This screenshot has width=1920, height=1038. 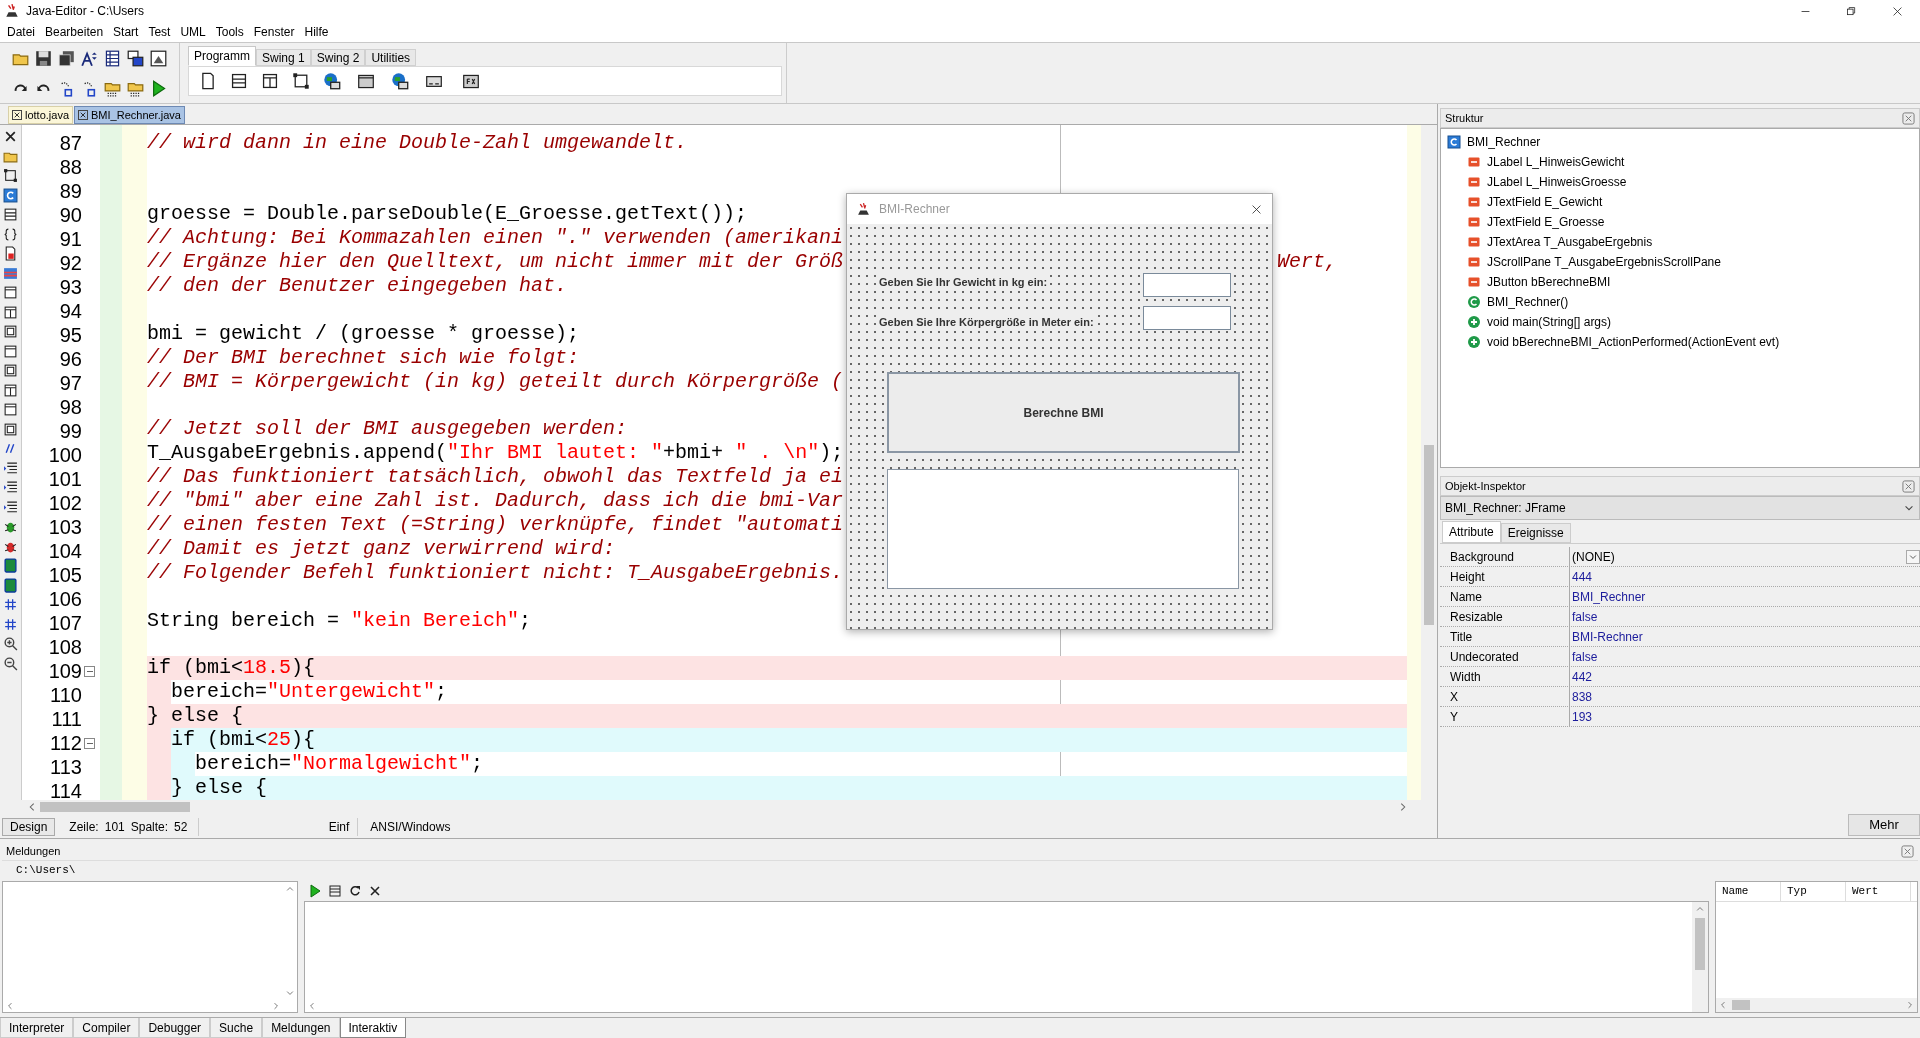 What do you see at coordinates (1851, 11) in the screenshot?
I see `restore-icon` at bounding box center [1851, 11].